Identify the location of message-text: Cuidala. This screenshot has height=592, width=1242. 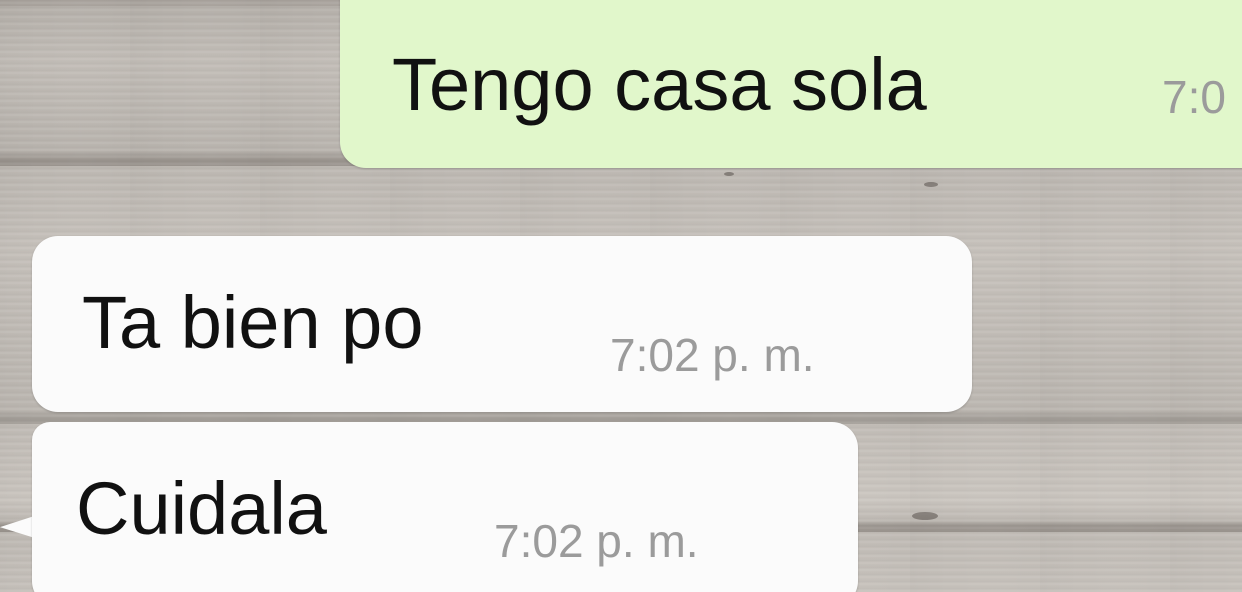
(201, 508).